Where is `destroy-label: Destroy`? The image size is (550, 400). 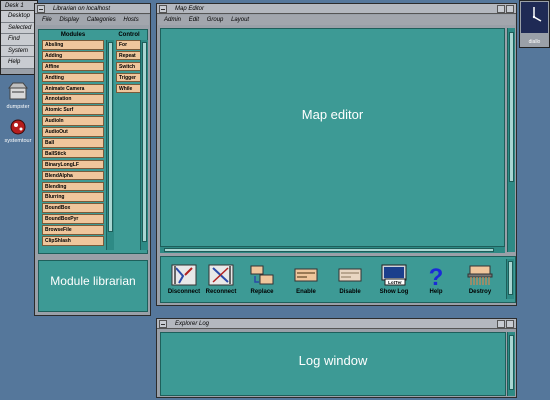
destroy-label: Destroy is located at coordinates (480, 292).